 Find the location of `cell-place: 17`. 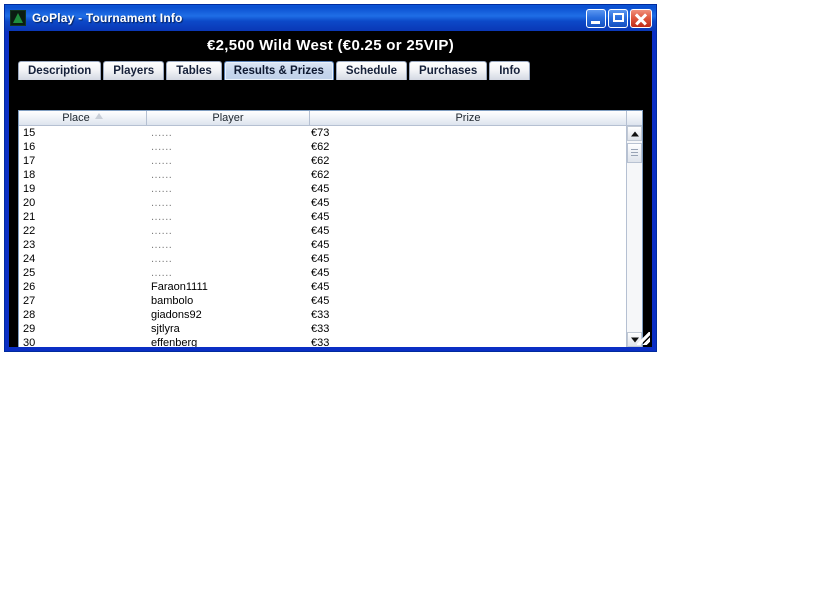

cell-place: 17 is located at coordinates (29, 161).